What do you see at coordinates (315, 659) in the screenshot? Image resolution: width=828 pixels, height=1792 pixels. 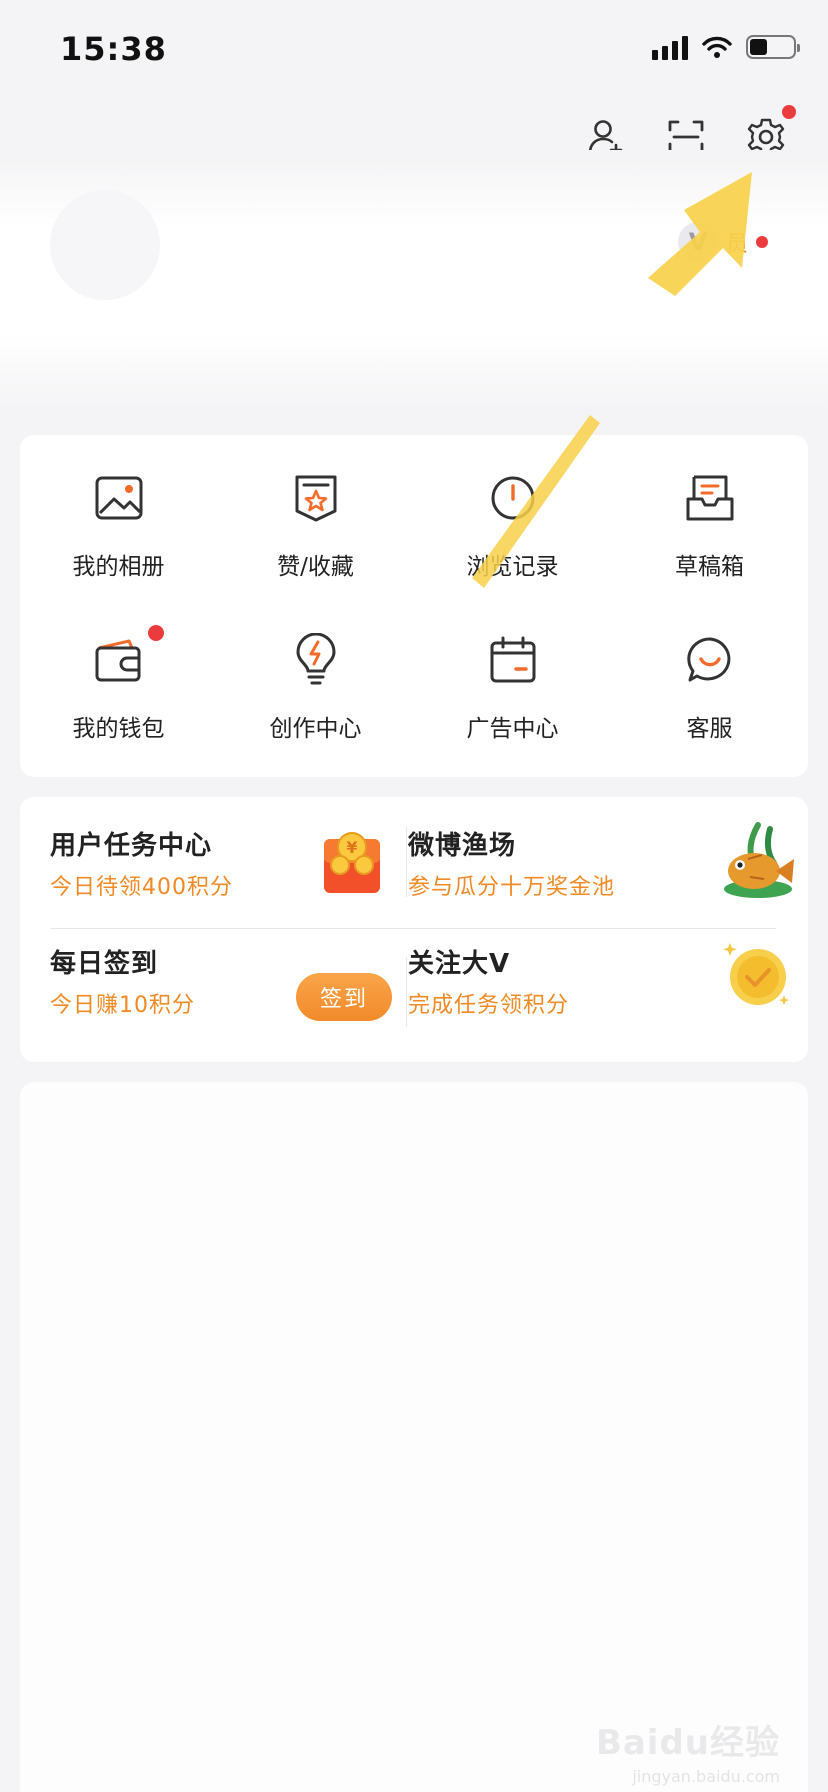 I see `lightbulb-icon` at bounding box center [315, 659].